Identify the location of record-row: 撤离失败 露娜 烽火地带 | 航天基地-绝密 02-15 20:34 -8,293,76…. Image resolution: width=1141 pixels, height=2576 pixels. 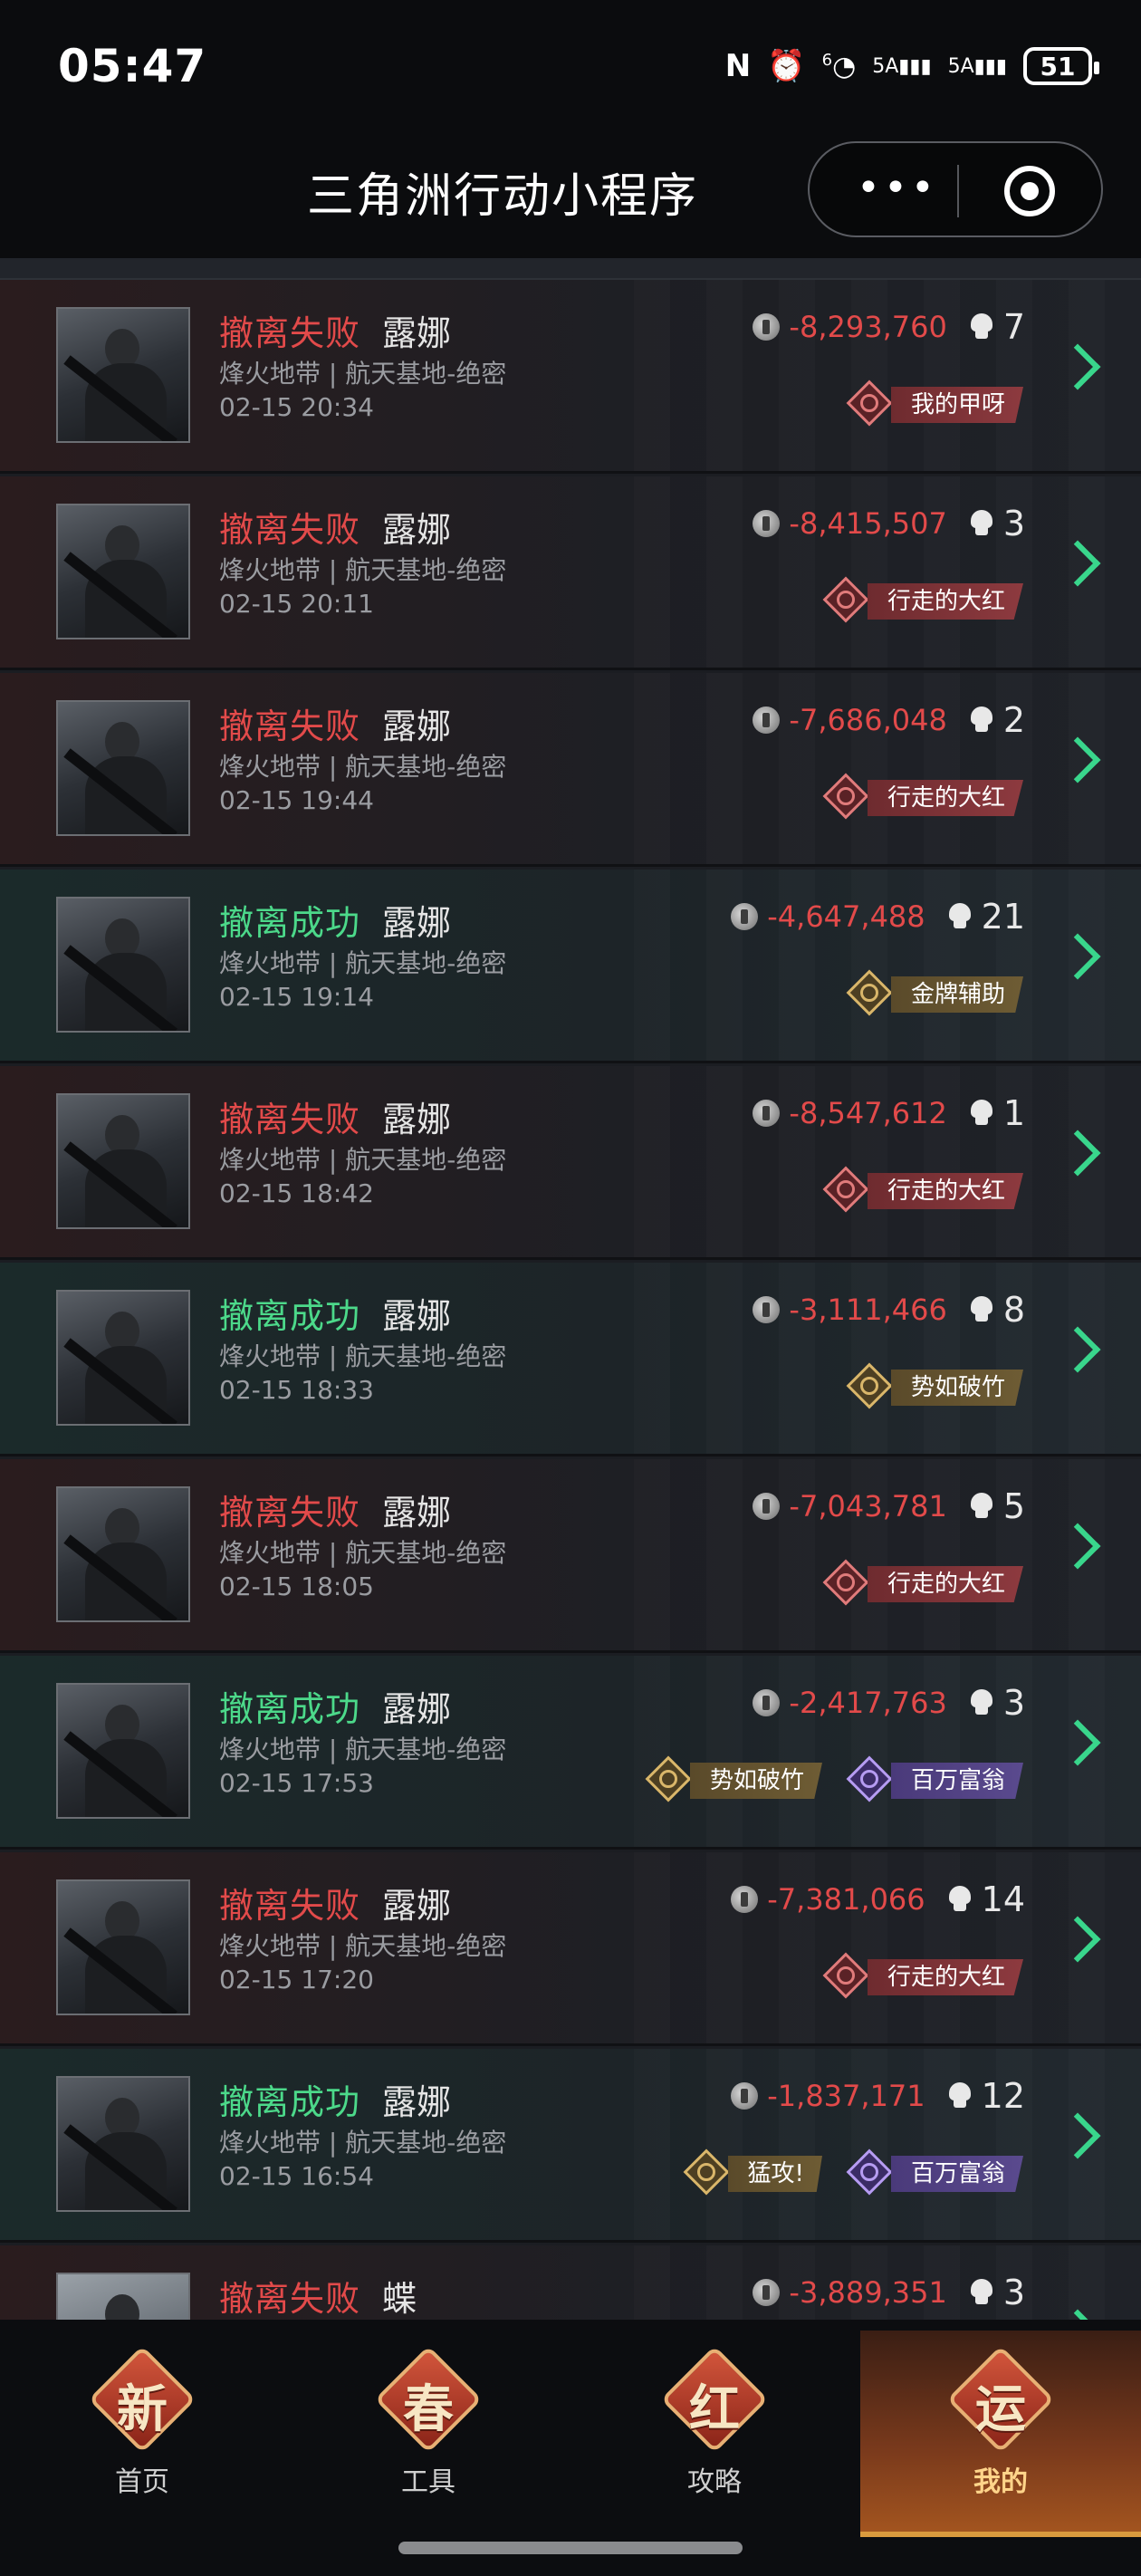
(570, 377).